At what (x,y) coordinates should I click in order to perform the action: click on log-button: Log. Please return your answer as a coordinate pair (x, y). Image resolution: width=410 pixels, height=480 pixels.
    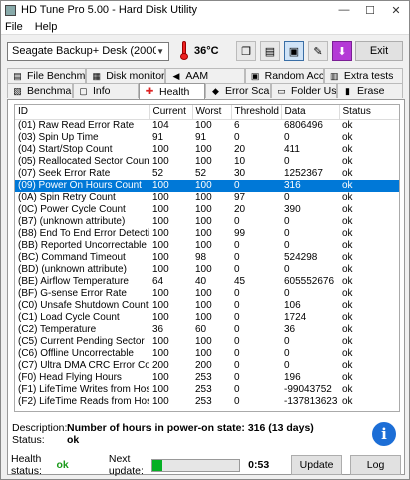
    Looking at the image, I should click on (375, 465).